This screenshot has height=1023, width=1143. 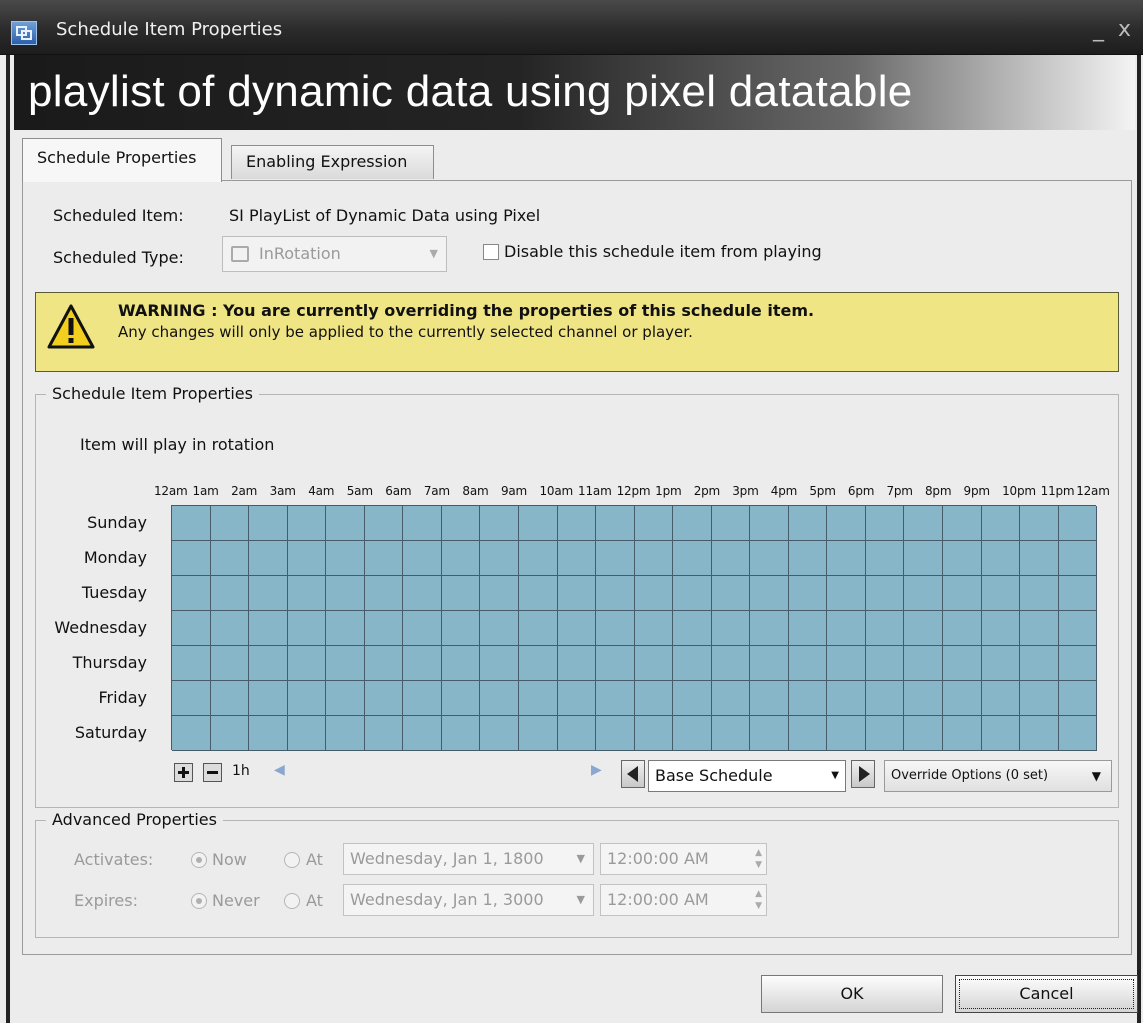 I want to click on schedule-select: Base Schedule ▼, so click(x=747, y=776).